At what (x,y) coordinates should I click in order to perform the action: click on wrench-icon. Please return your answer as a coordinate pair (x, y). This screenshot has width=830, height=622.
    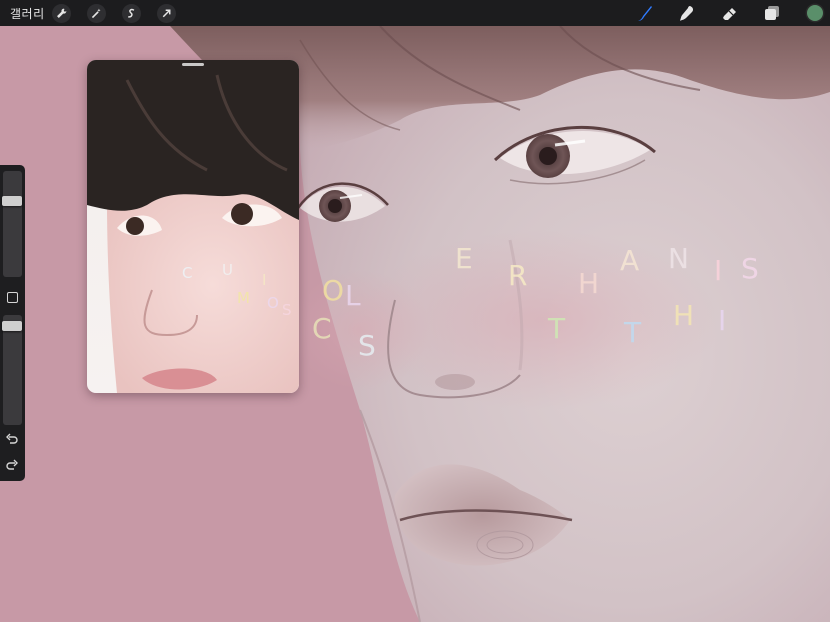
    Looking at the image, I should click on (61, 13).